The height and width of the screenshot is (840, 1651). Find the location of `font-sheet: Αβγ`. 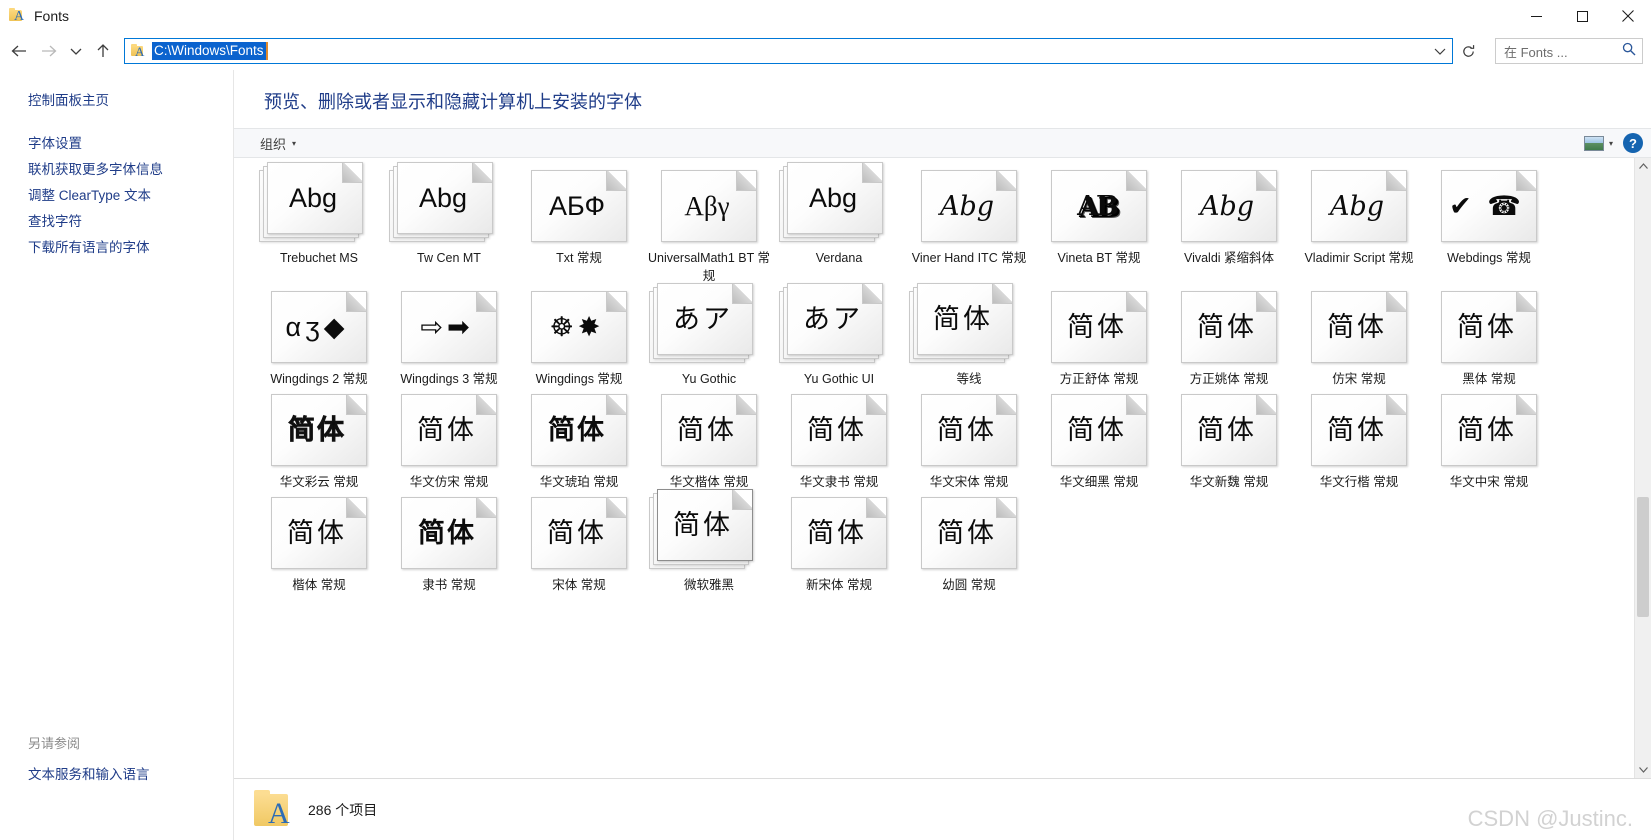

font-sheet: Αβγ is located at coordinates (709, 206).